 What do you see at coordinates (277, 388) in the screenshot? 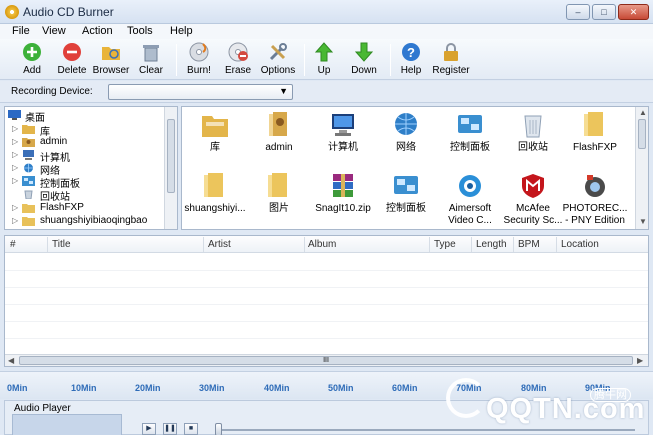
I see `timeline-mark: 40Min` at bounding box center [277, 388].